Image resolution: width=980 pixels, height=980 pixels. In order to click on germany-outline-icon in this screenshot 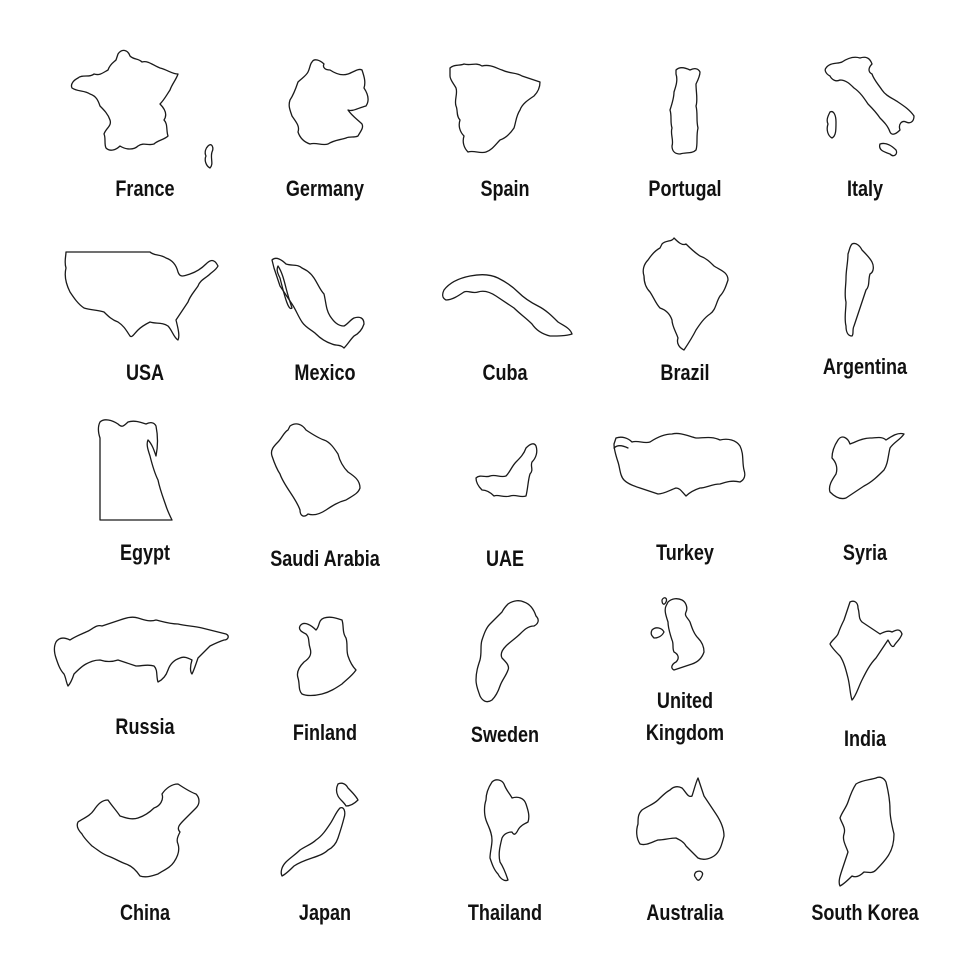, I will do `click(328, 102)`.